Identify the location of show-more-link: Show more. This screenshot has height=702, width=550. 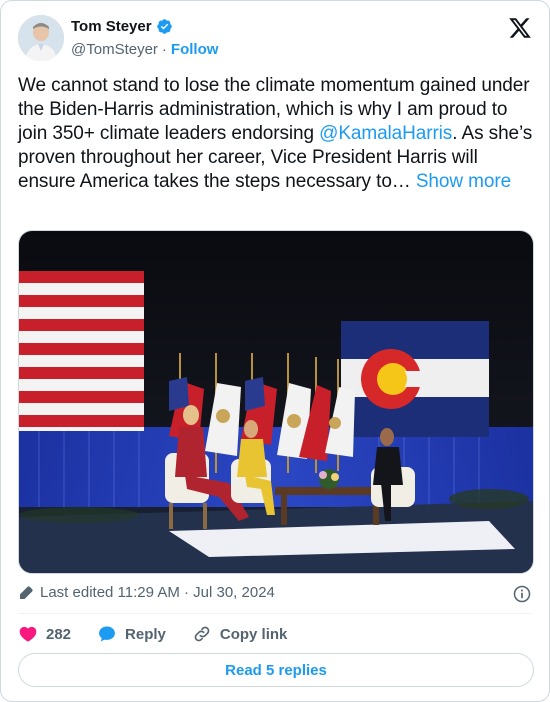
(463, 181).